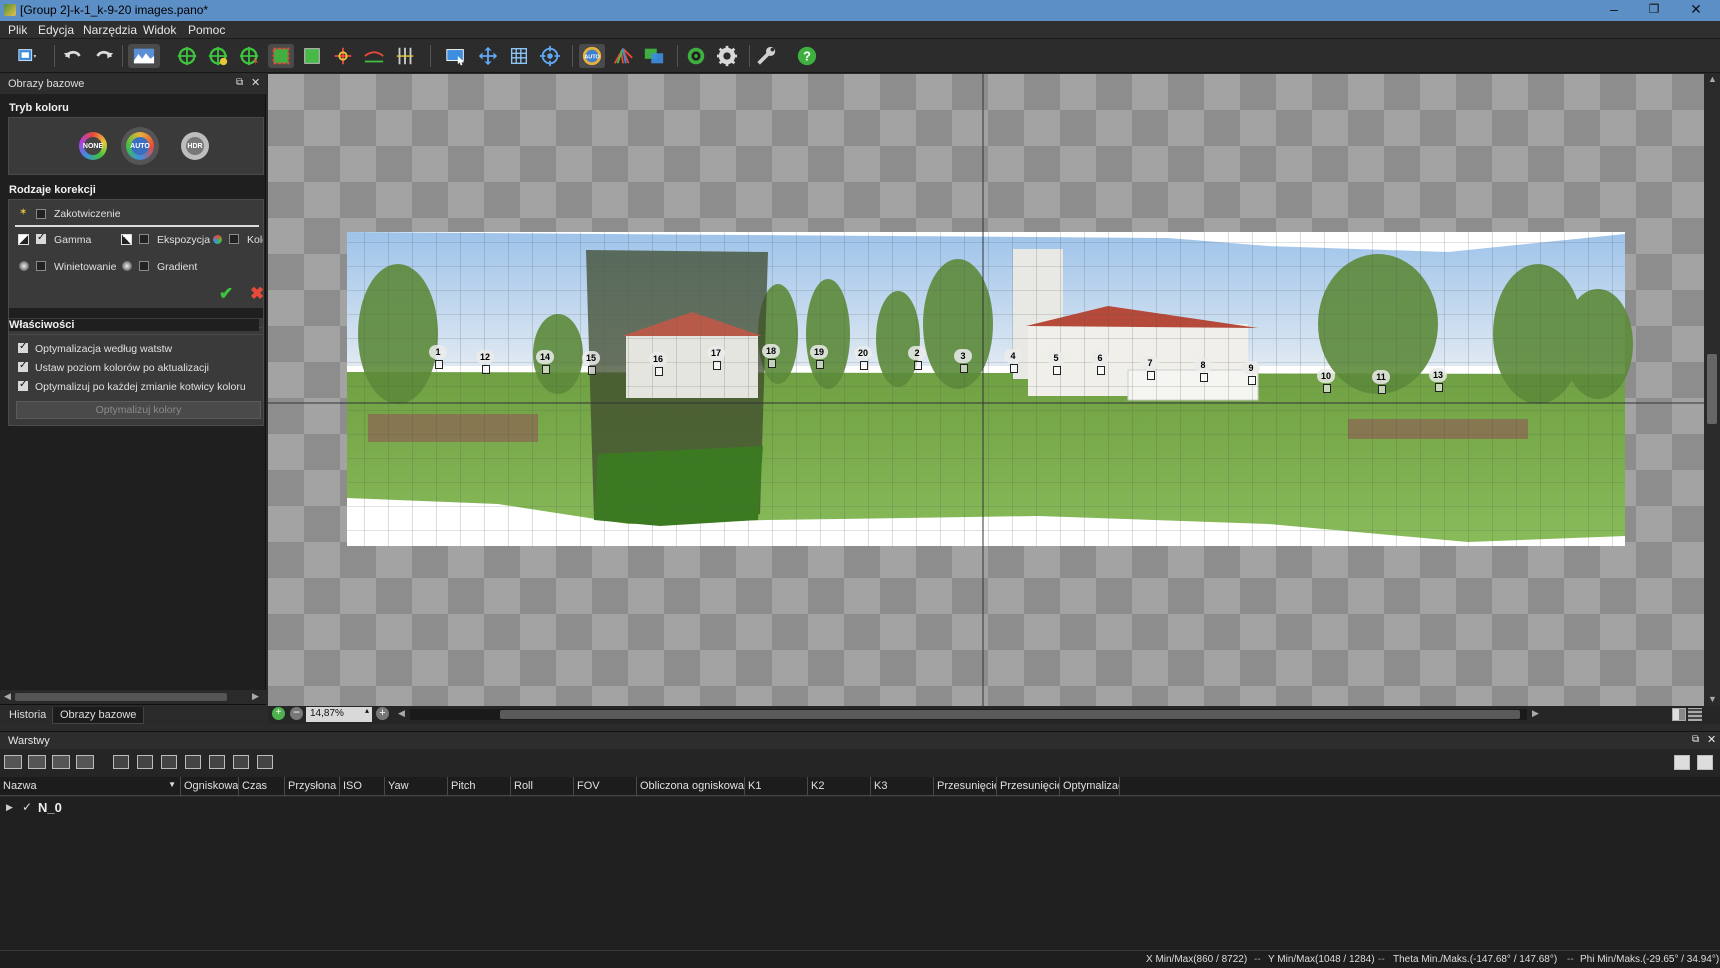 This screenshot has height=968, width=1720. I want to click on menu-edycja: Edycja, so click(56, 30).